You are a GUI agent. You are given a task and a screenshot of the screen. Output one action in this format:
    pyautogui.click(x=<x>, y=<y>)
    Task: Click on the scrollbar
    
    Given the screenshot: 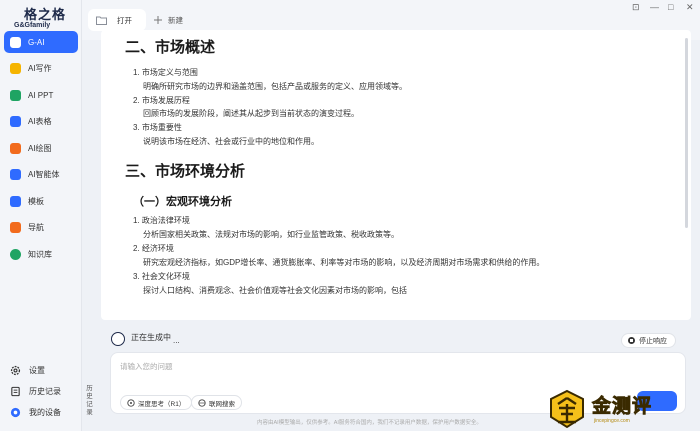 What is the action you would take?
    pyautogui.click(x=686, y=133)
    